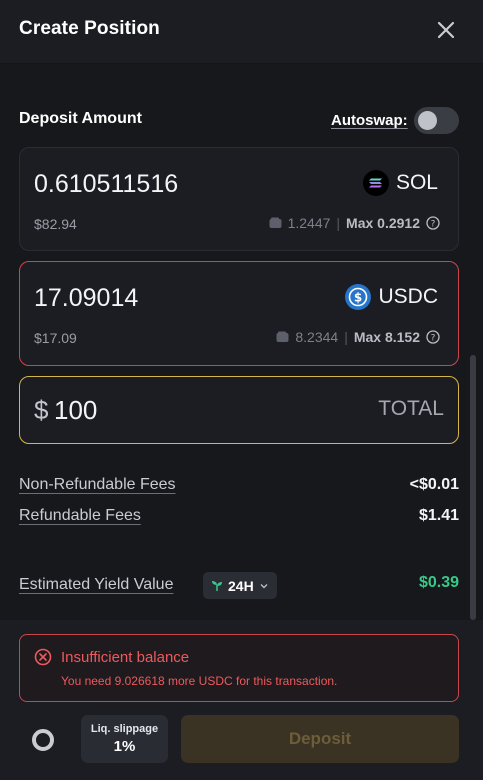 This screenshot has width=483, height=780. Describe the element at coordinates (124, 729) in the screenshot. I see `slippage-label: Liq. slippage` at that location.